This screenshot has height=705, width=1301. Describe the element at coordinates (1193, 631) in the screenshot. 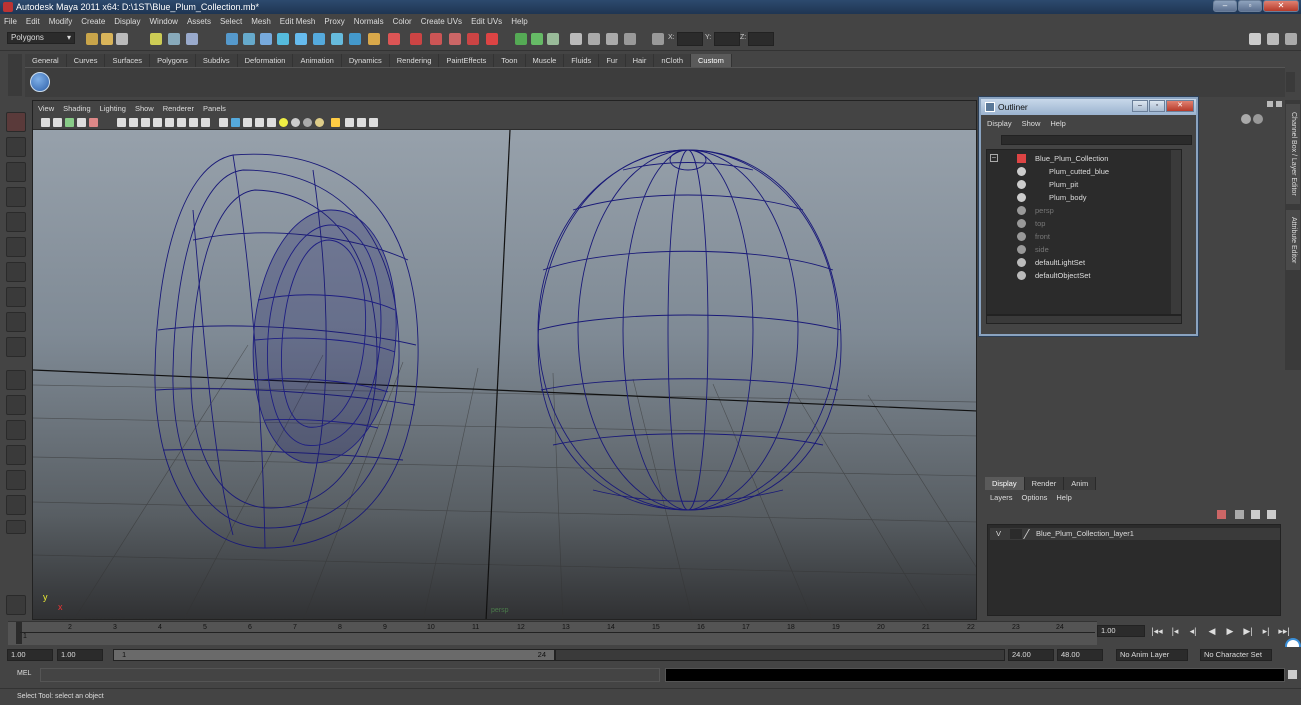

I see `step-back-frame-button: ◂|` at that location.